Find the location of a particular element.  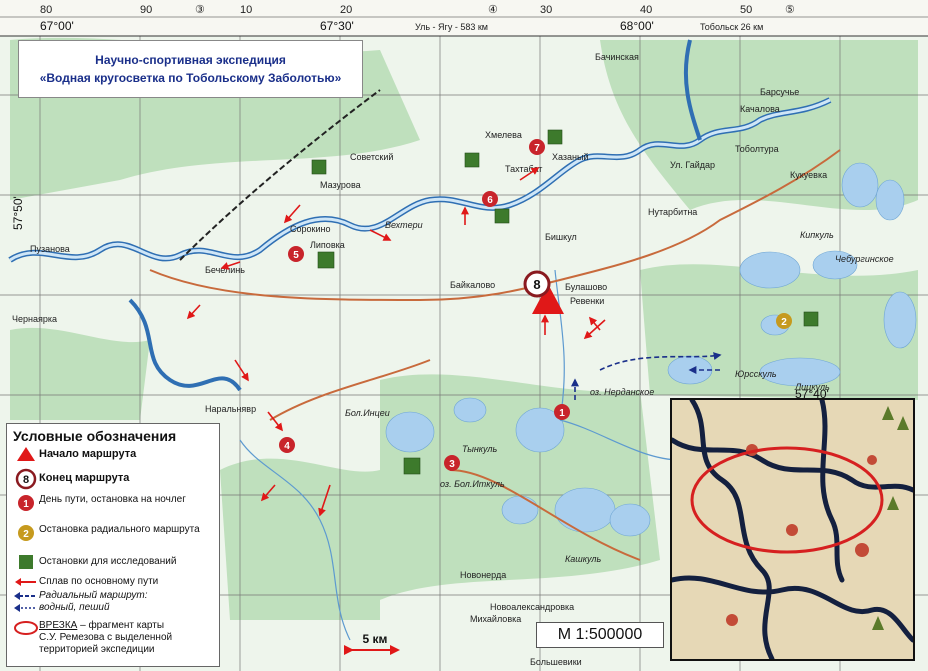

title-line-1: Научно-спортивная экспедиция is located at coordinates (190, 60).